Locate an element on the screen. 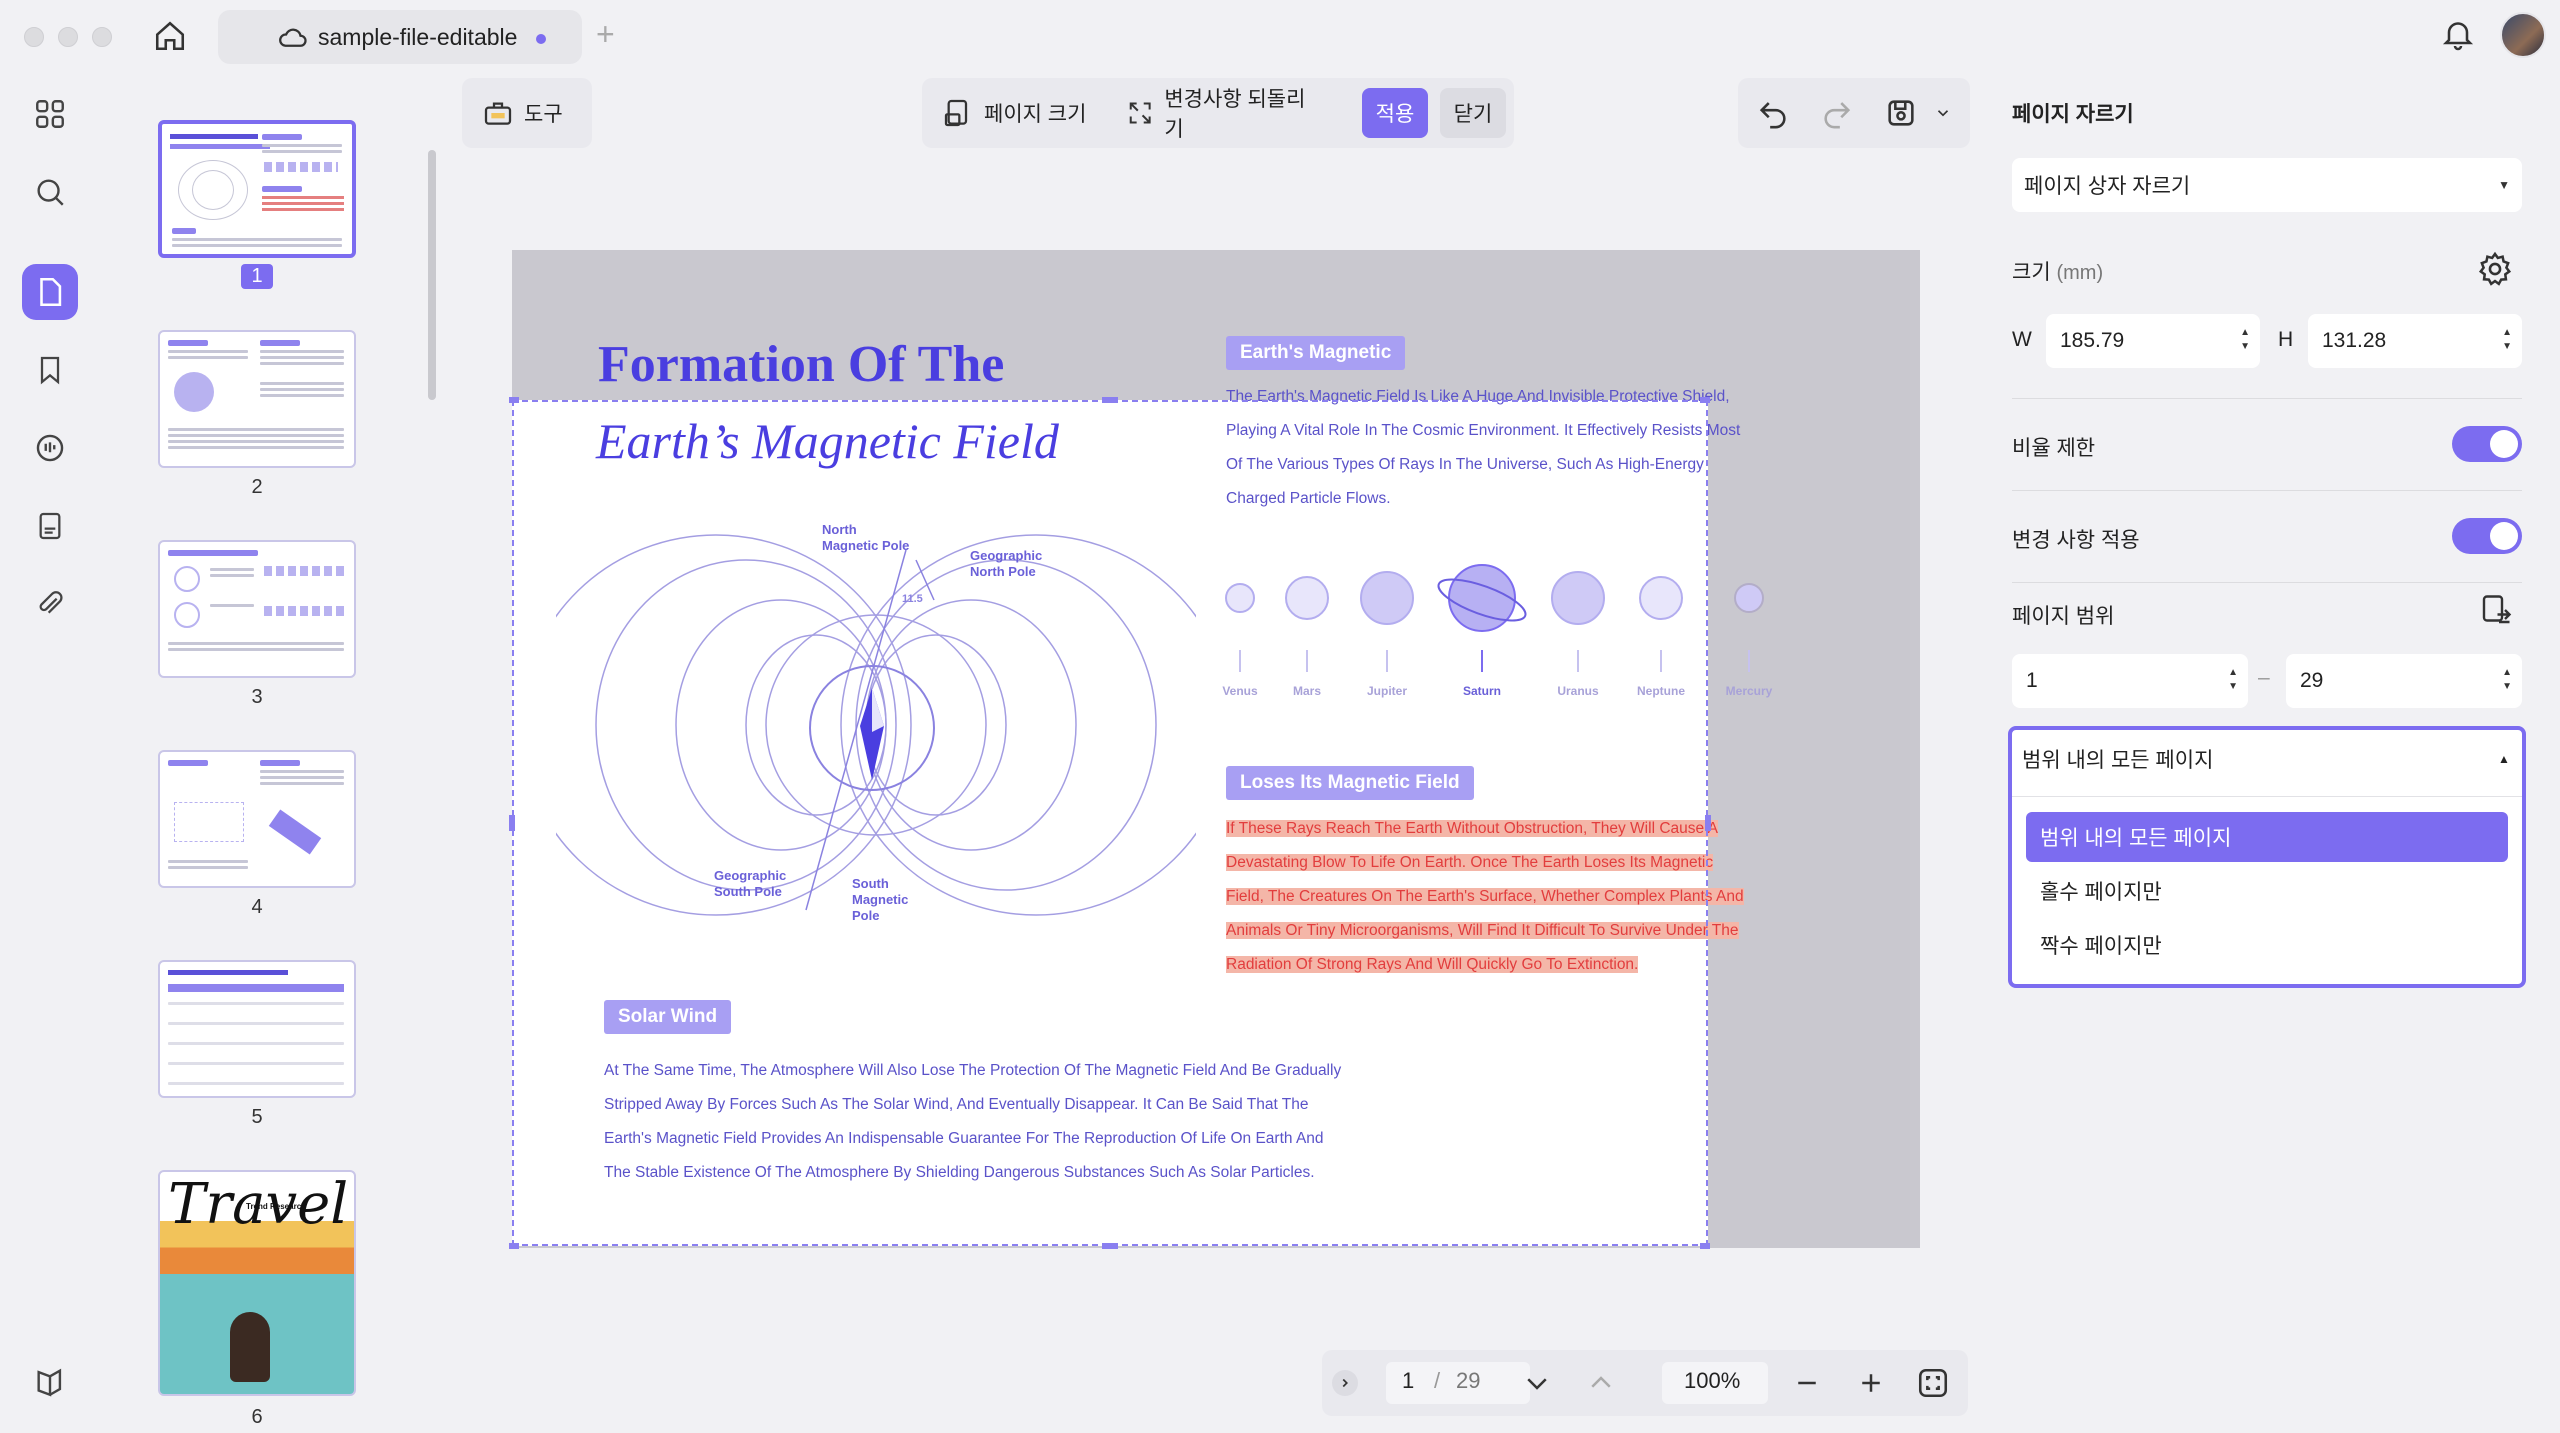 This screenshot has width=2560, height=1433. range-swap-button is located at coordinates (2496, 612).